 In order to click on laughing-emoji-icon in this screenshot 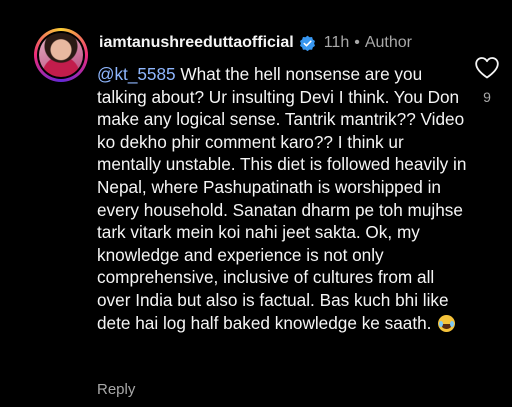, I will do `click(447, 323)`.